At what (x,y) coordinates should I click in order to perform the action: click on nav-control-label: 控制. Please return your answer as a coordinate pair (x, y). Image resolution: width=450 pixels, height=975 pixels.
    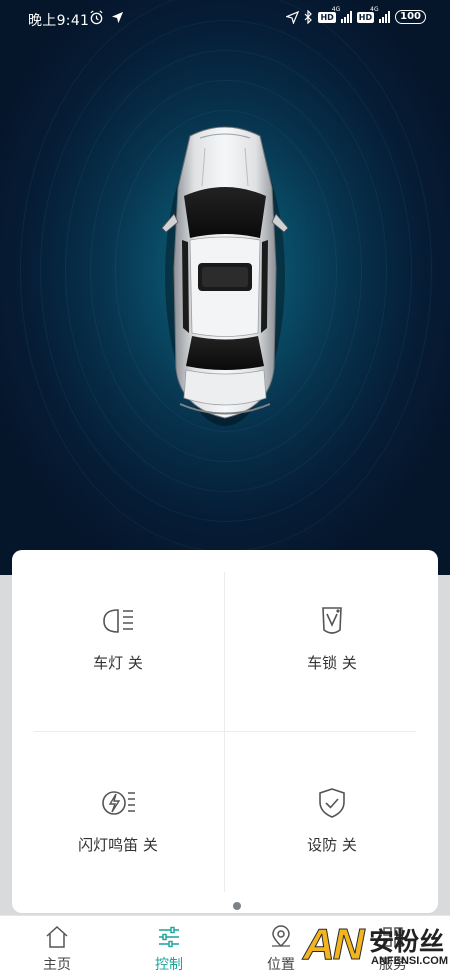
    Looking at the image, I should click on (169, 965).